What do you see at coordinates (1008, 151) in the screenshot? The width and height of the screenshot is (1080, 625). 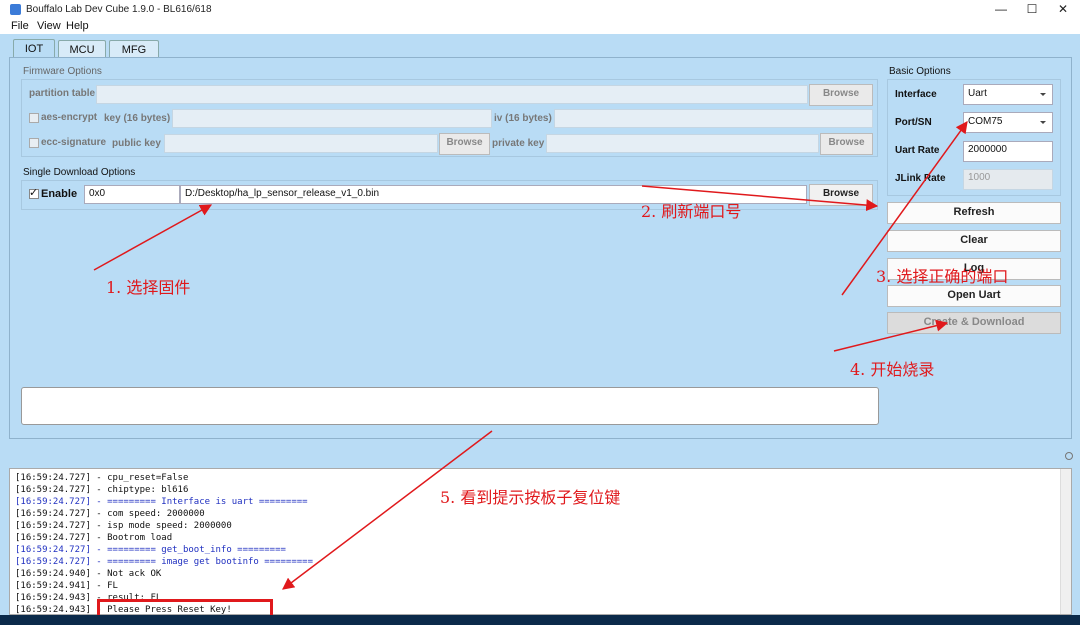 I see `uart-rate-field: 2000000` at bounding box center [1008, 151].